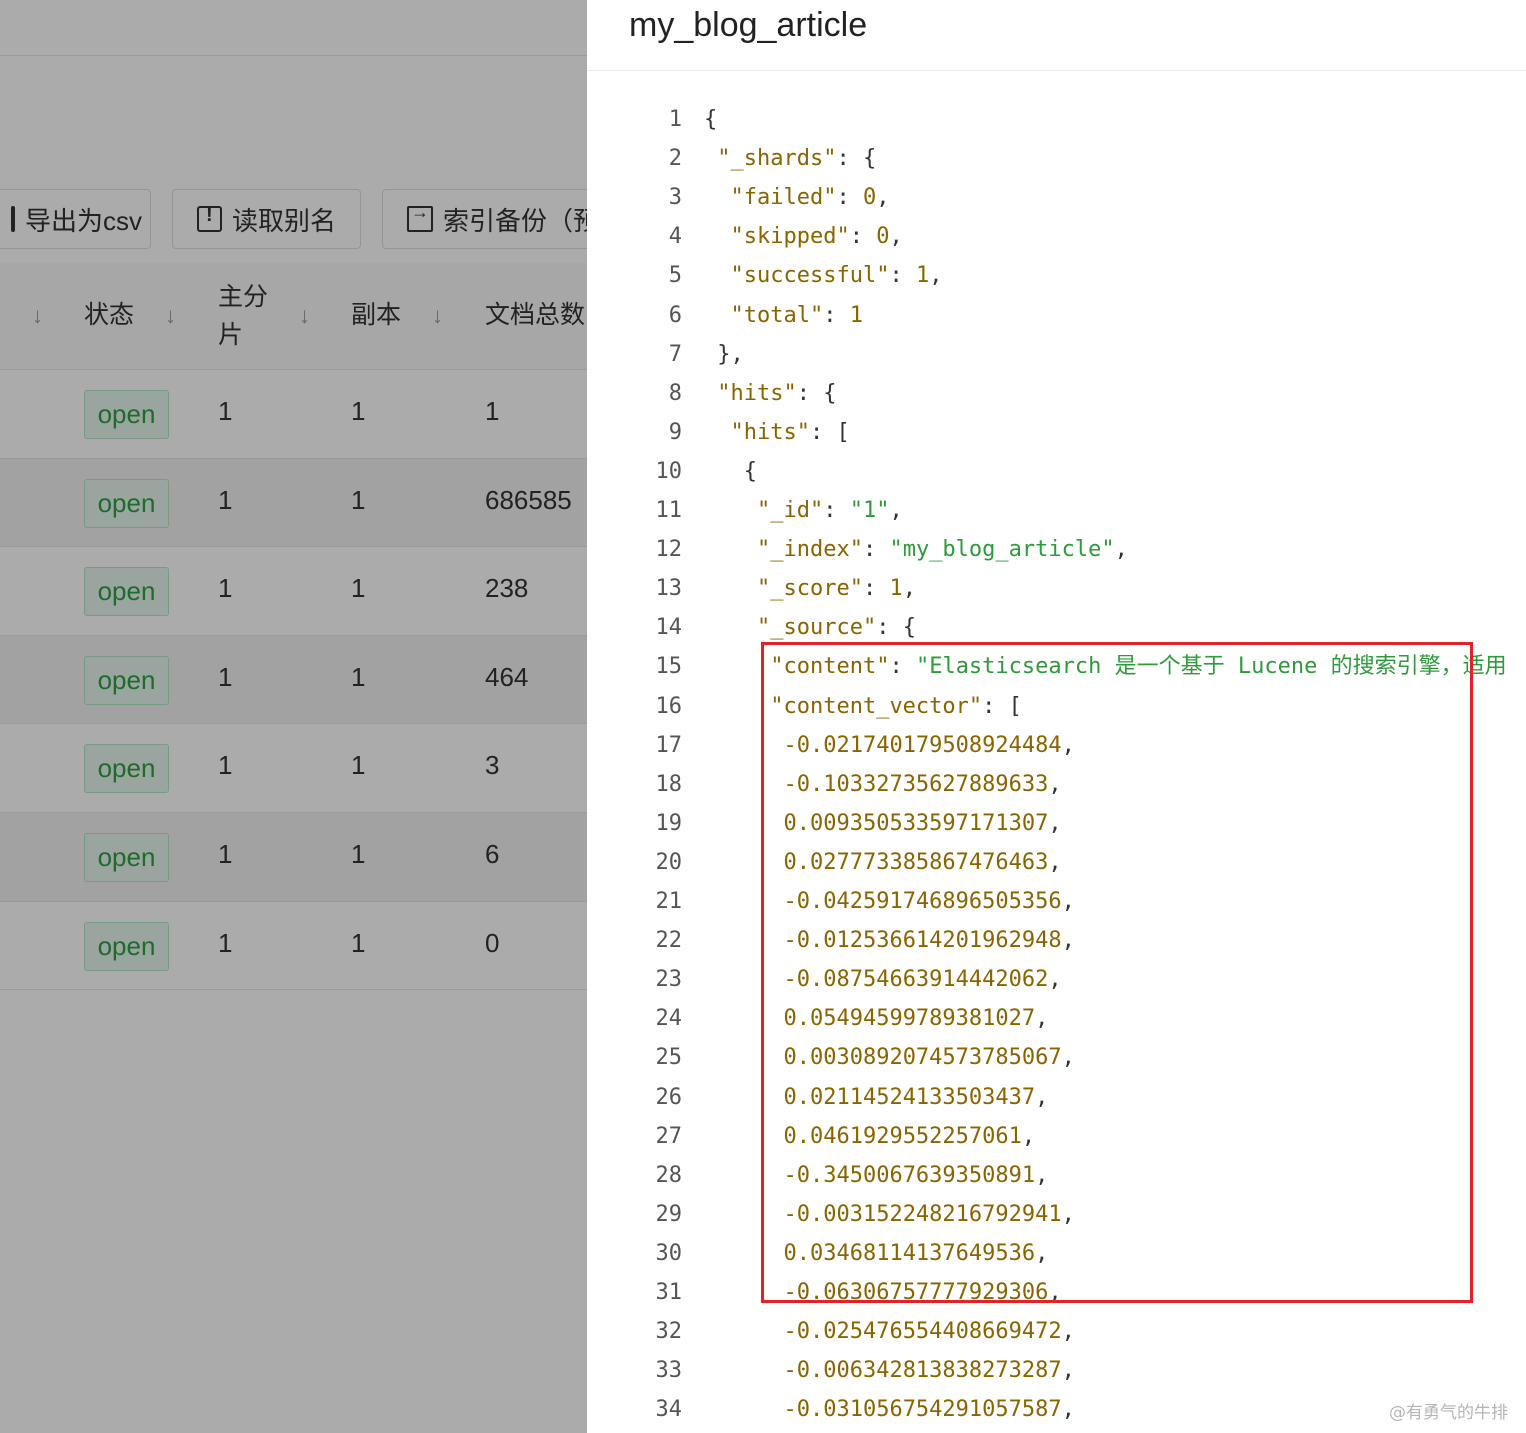  I want to click on line-content: -0.025476554408669472,, so click(889, 1331).